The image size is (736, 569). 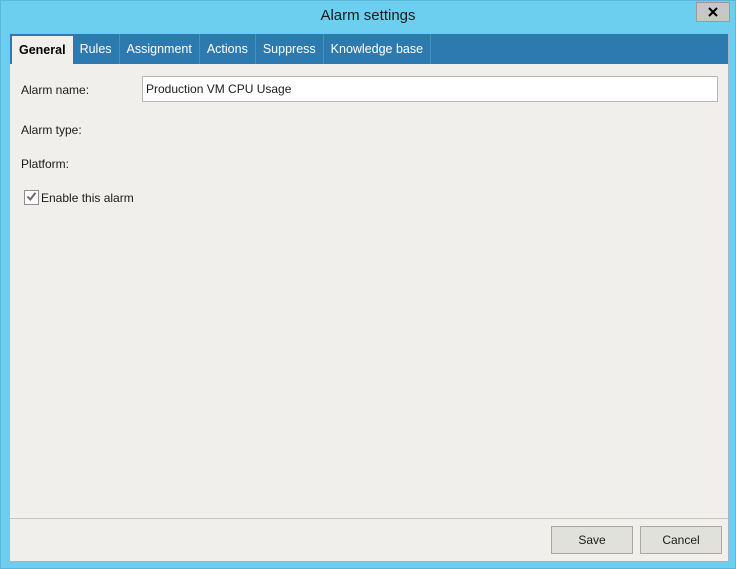 What do you see at coordinates (378, 49) in the screenshot?
I see `tab-knowledge-base: Knowledge base` at bounding box center [378, 49].